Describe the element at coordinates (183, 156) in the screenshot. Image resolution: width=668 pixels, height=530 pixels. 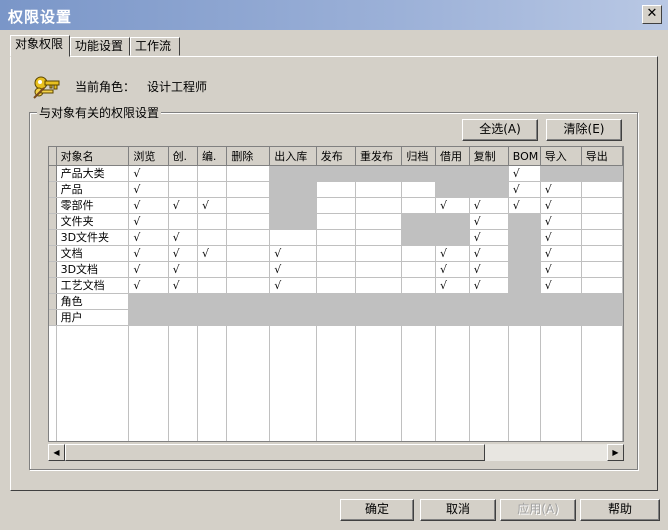
I see `column-header: 创.` at that location.